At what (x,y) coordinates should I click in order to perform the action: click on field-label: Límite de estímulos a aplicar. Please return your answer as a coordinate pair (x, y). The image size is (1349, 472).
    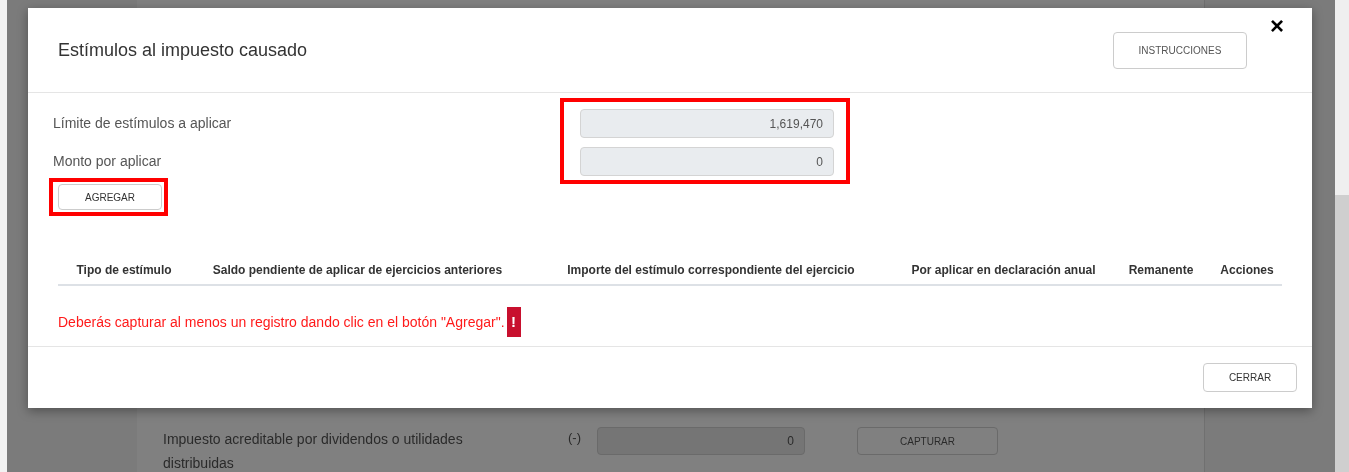
    Looking at the image, I should click on (143, 123).